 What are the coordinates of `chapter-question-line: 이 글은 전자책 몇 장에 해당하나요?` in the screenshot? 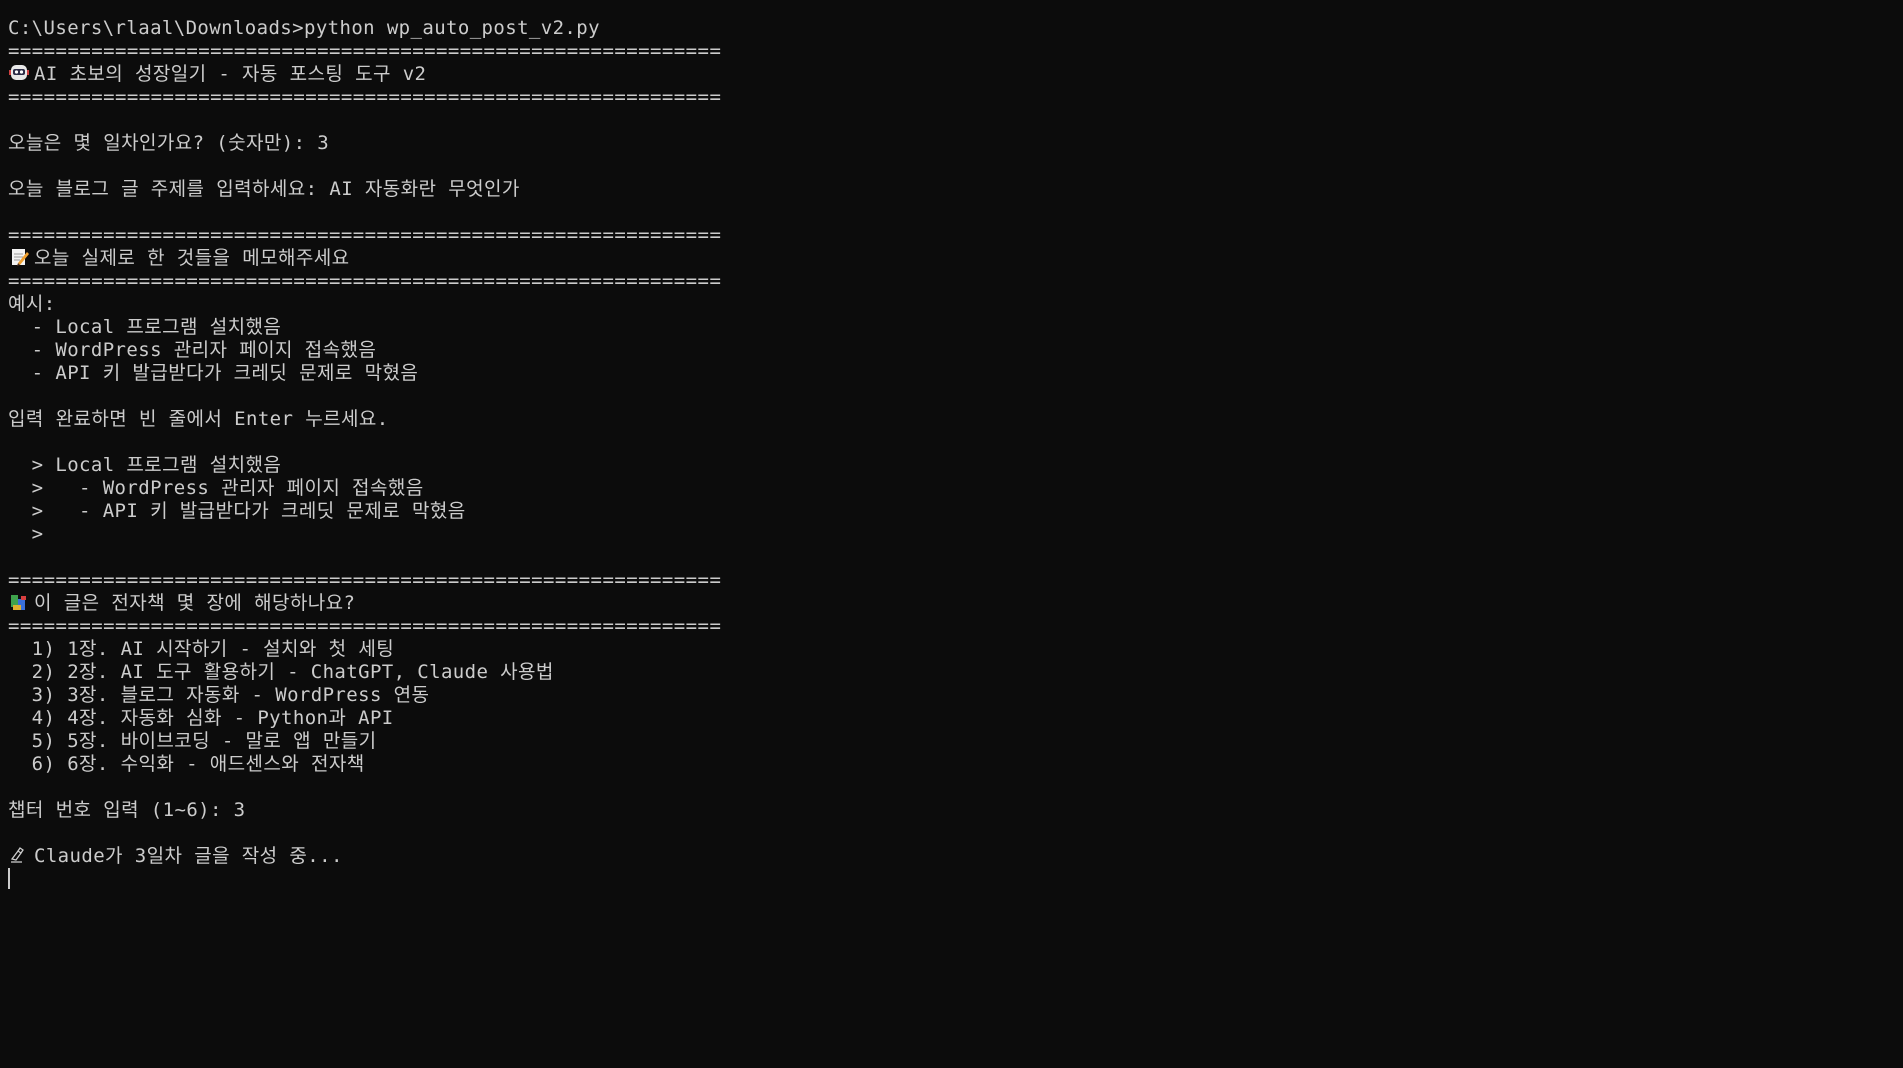 It's located at (955, 603).